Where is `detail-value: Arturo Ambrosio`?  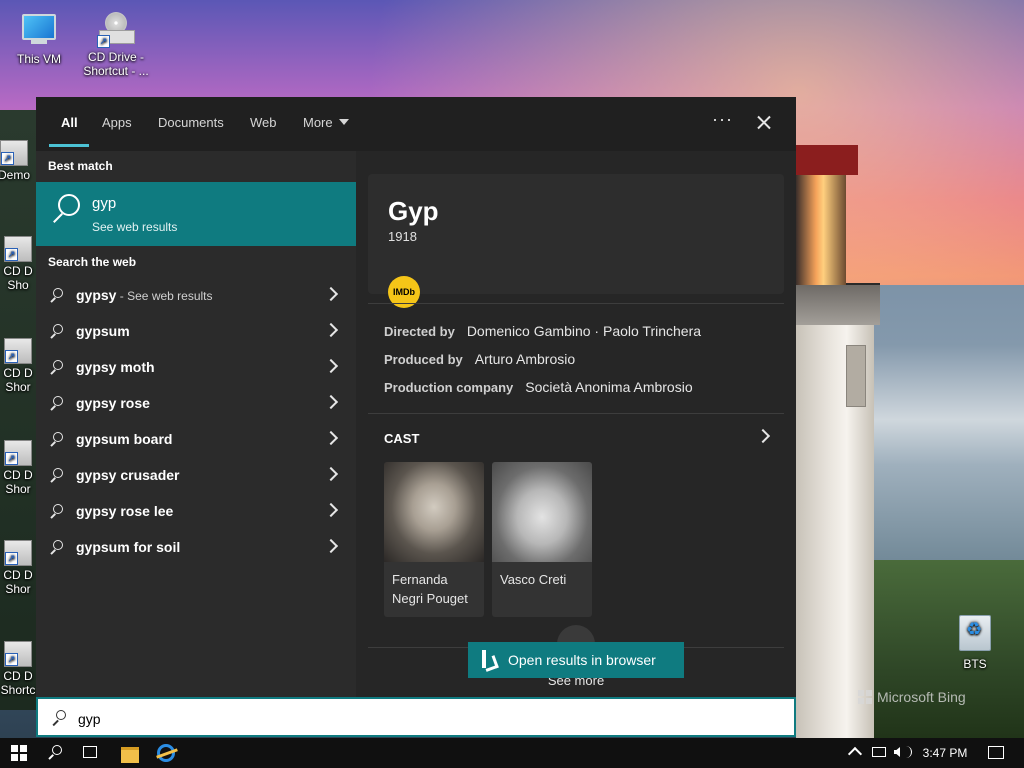
detail-value: Arturo Ambrosio is located at coordinates (525, 359).